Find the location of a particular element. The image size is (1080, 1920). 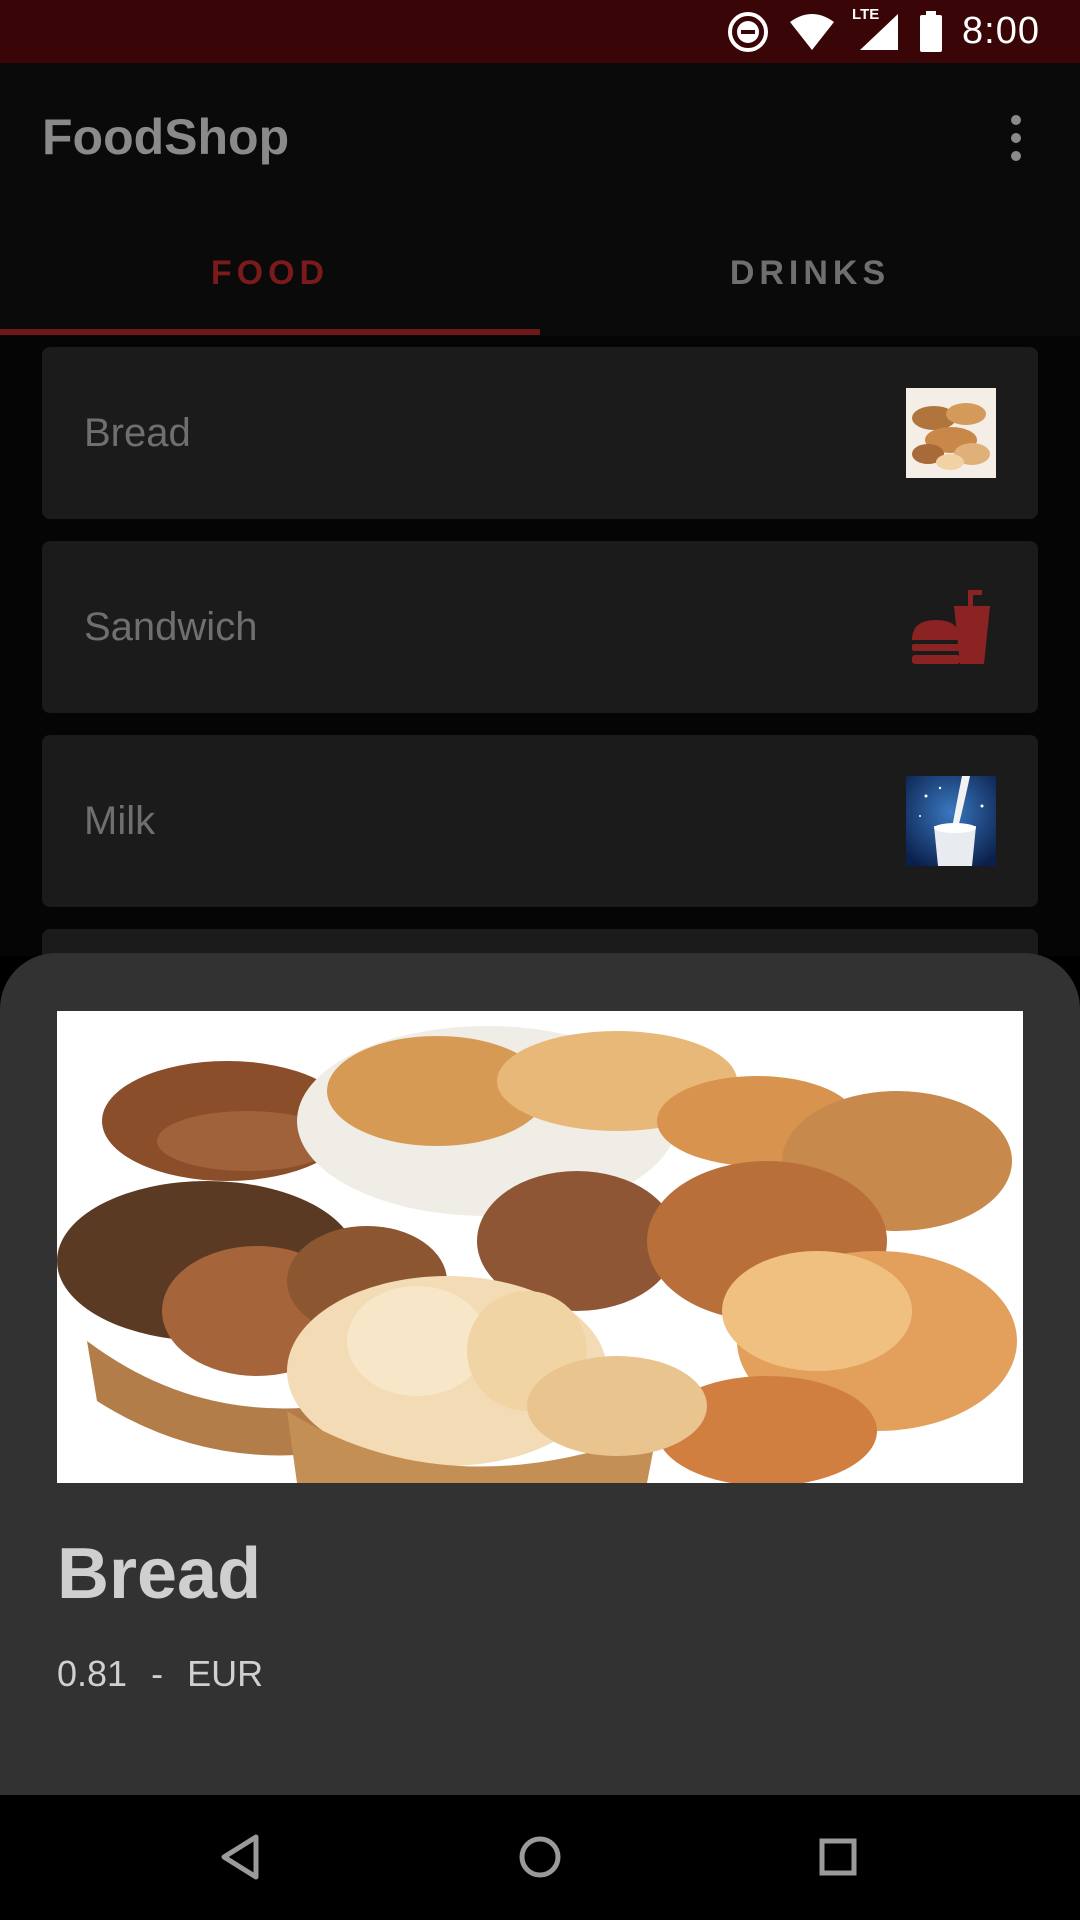

list-item-milk: Milk is located at coordinates (540, 821).